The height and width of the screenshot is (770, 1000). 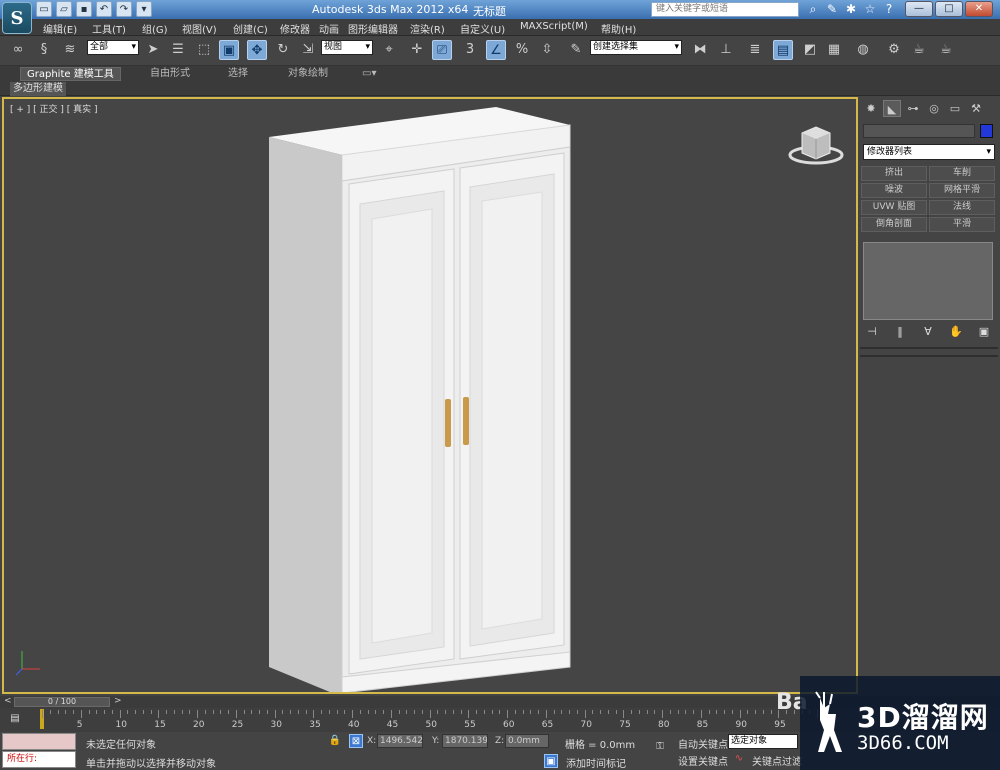 I want to click on reference-coordinate-dropdown: 视图, so click(x=347, y=47).